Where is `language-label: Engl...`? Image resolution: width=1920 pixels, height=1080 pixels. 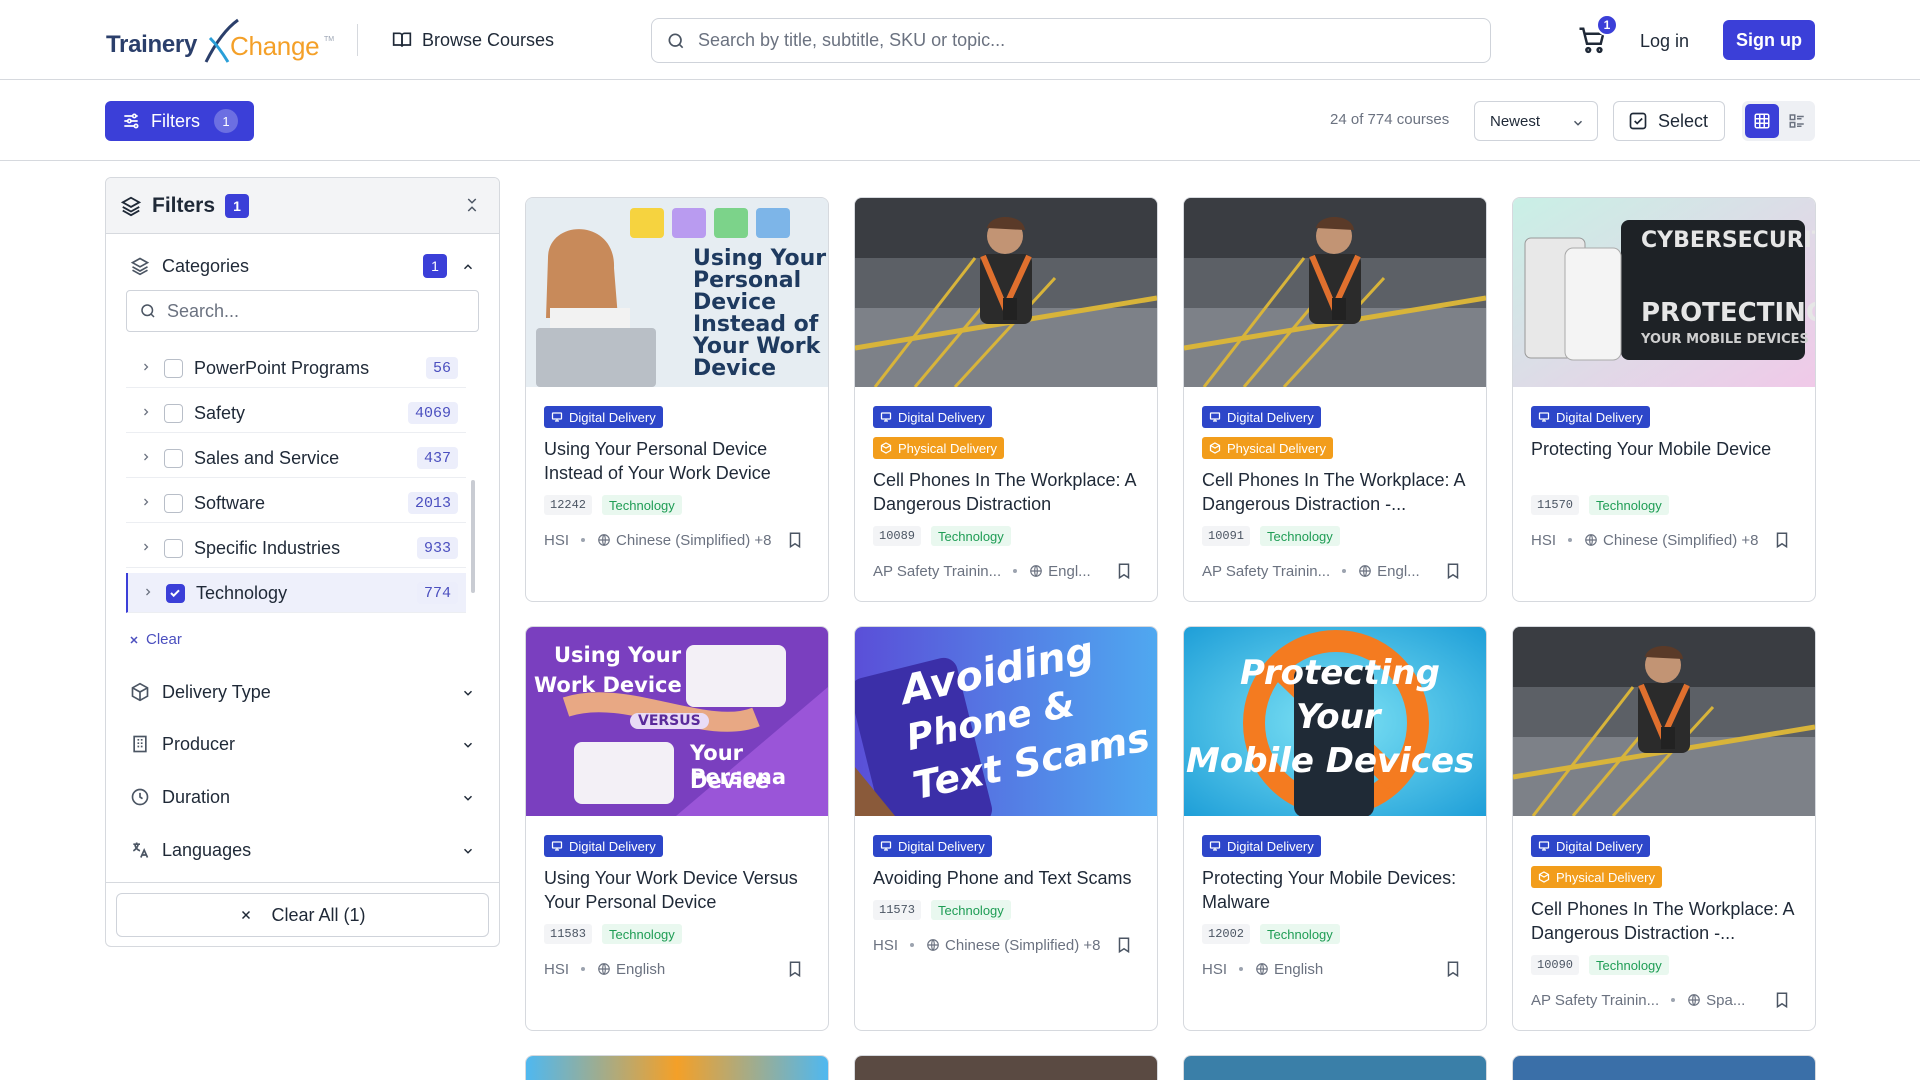
language-label: Engl... is located at coordinates (1398, 571).